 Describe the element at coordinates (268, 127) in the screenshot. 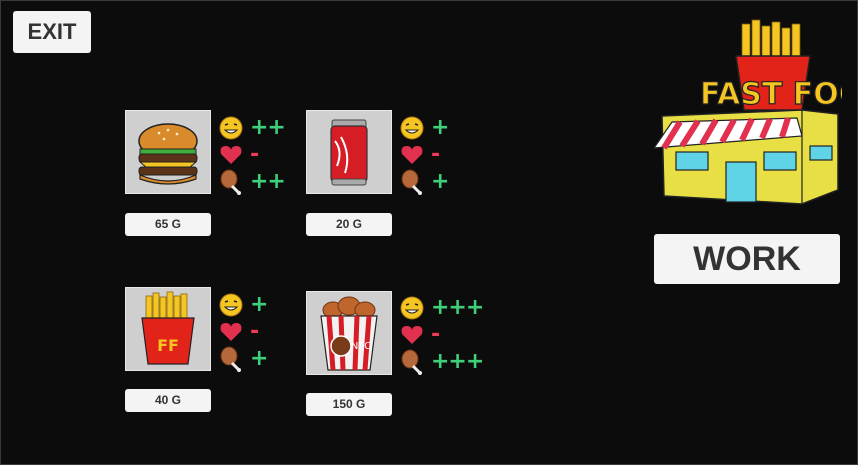

I see `happiness-value: ++` at that location.